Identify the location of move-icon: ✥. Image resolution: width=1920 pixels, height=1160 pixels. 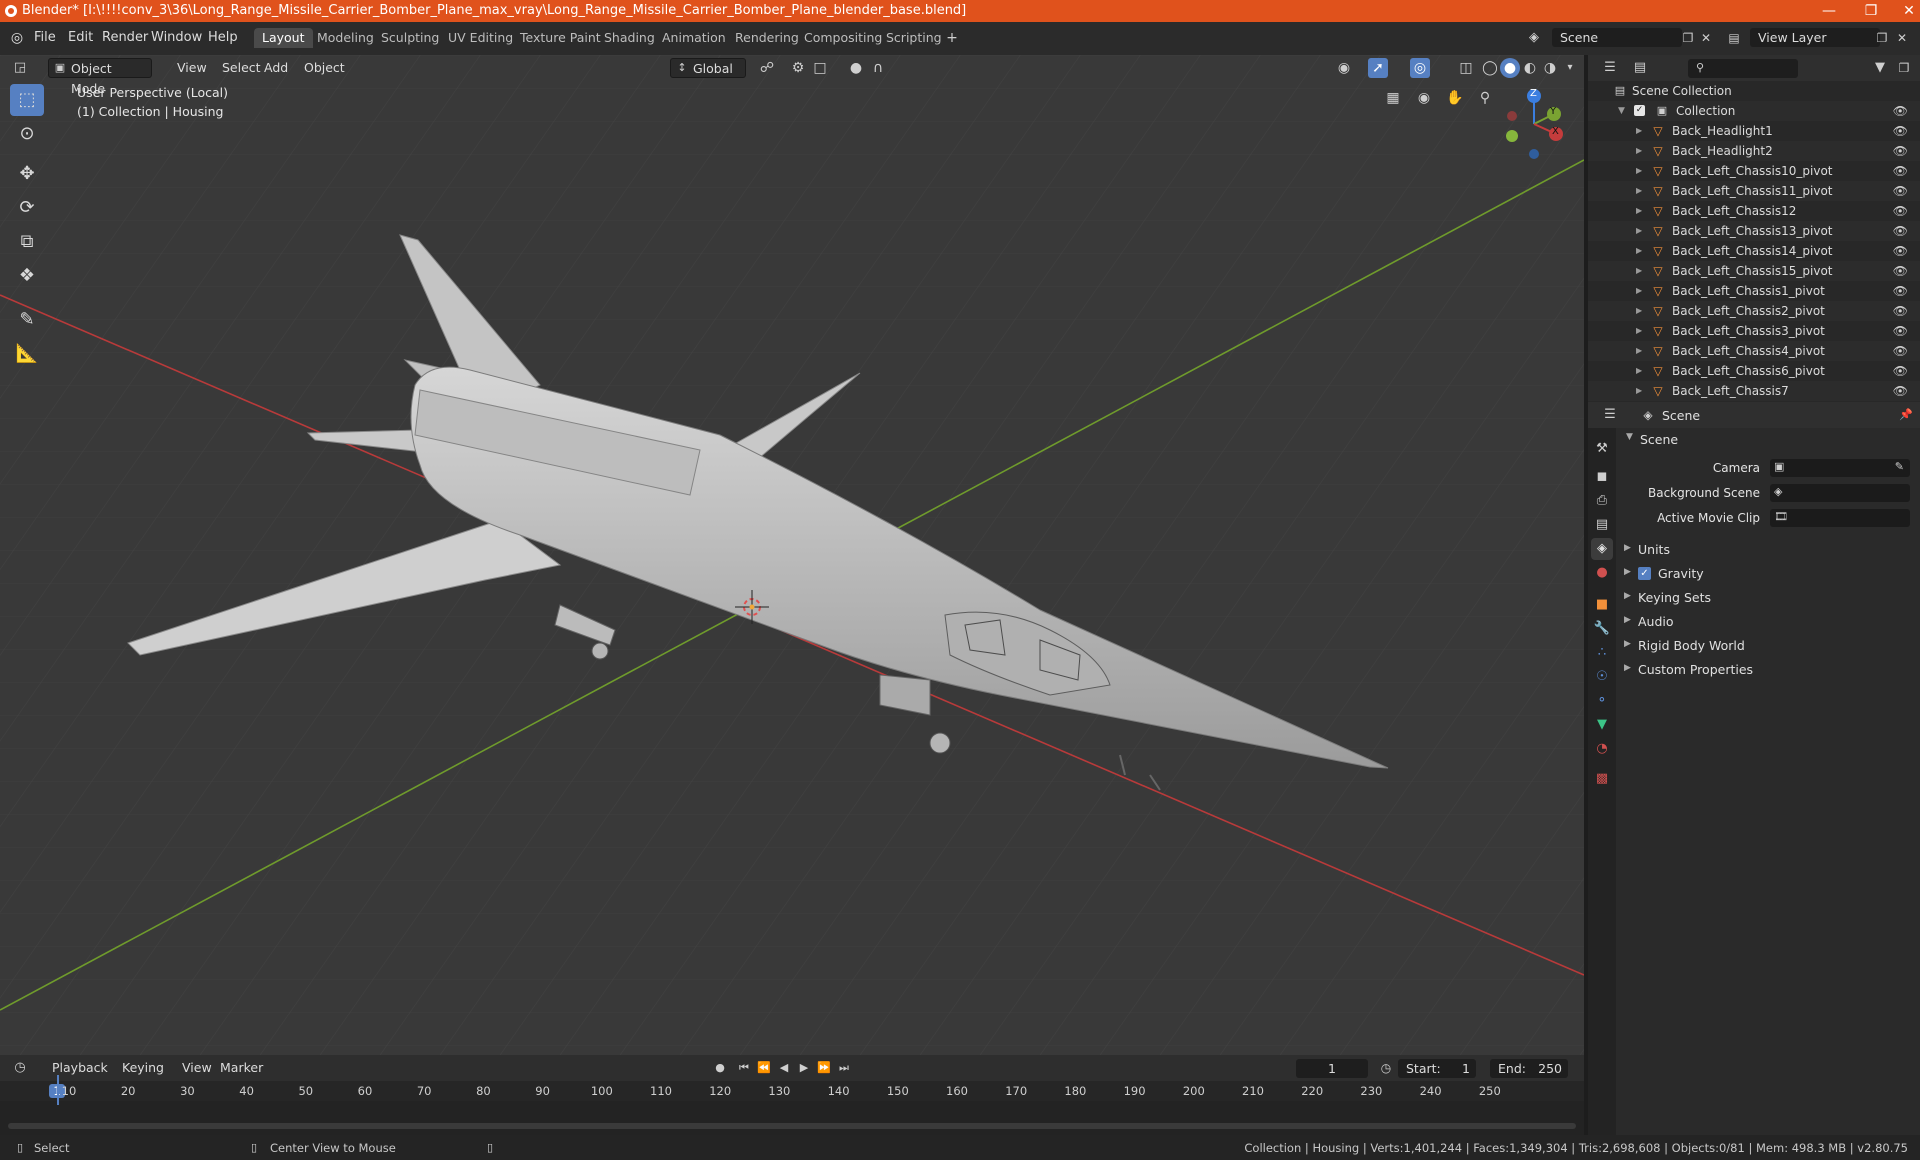
(27, 174).